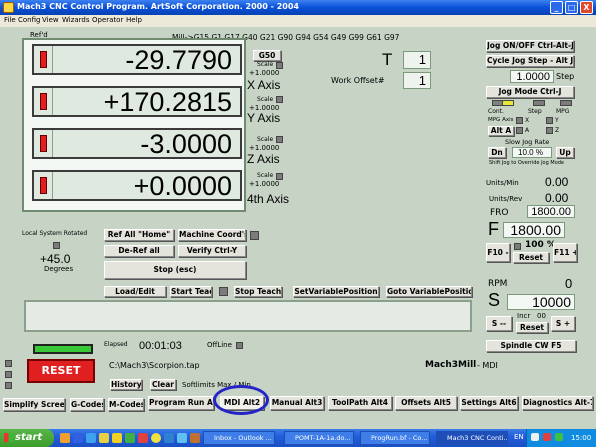  What do you see at coordinates (126, 404) in the screenshot?
I see `tab-m-codes: M-Codes` at bounding box center [126, 404].